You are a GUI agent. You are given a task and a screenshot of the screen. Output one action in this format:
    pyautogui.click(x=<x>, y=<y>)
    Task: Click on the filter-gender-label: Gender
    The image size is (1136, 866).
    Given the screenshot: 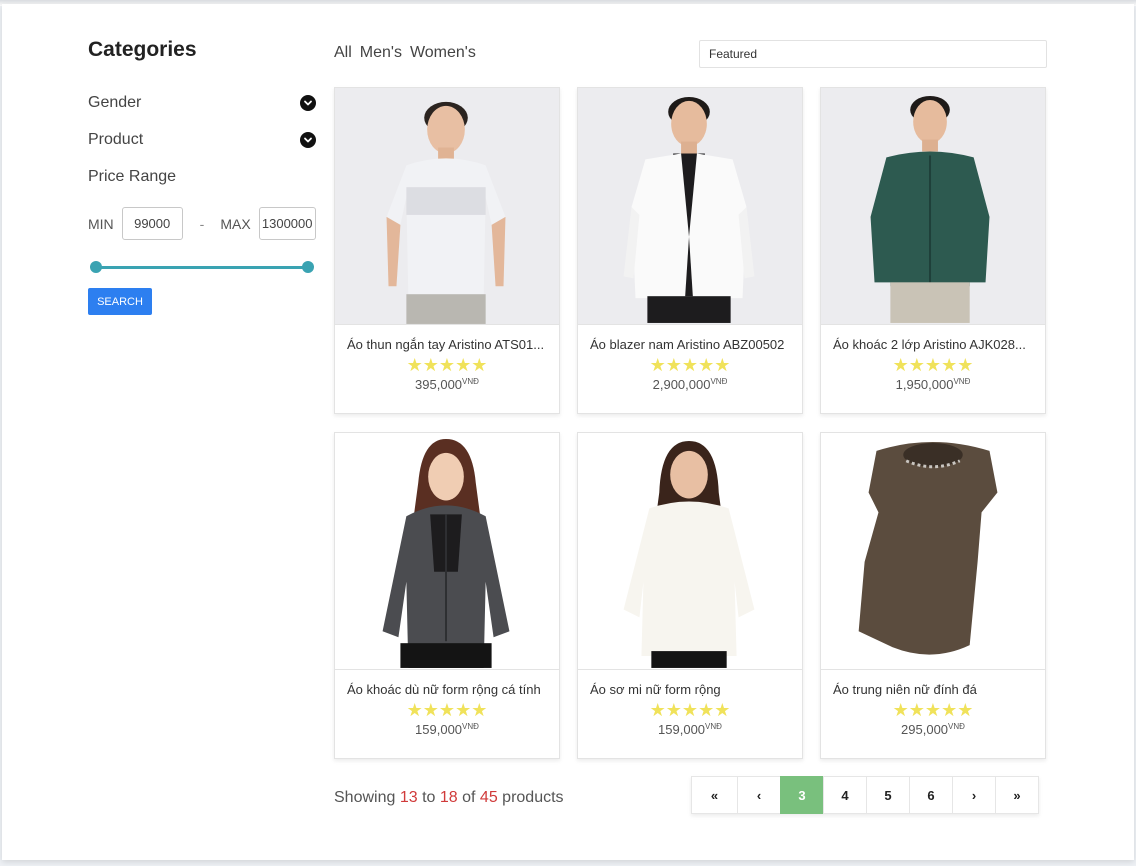 What is the action you would take?
    pyautogui.click(x=115, y=102)
    